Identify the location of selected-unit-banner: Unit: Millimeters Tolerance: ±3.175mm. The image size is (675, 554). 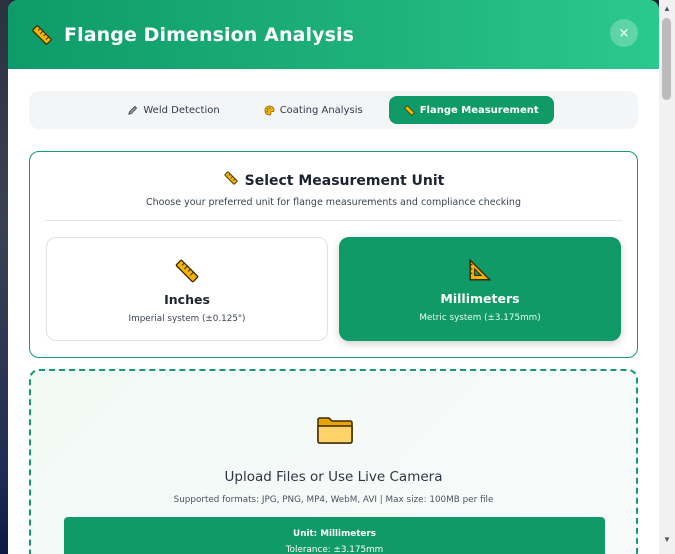
(334, 535).